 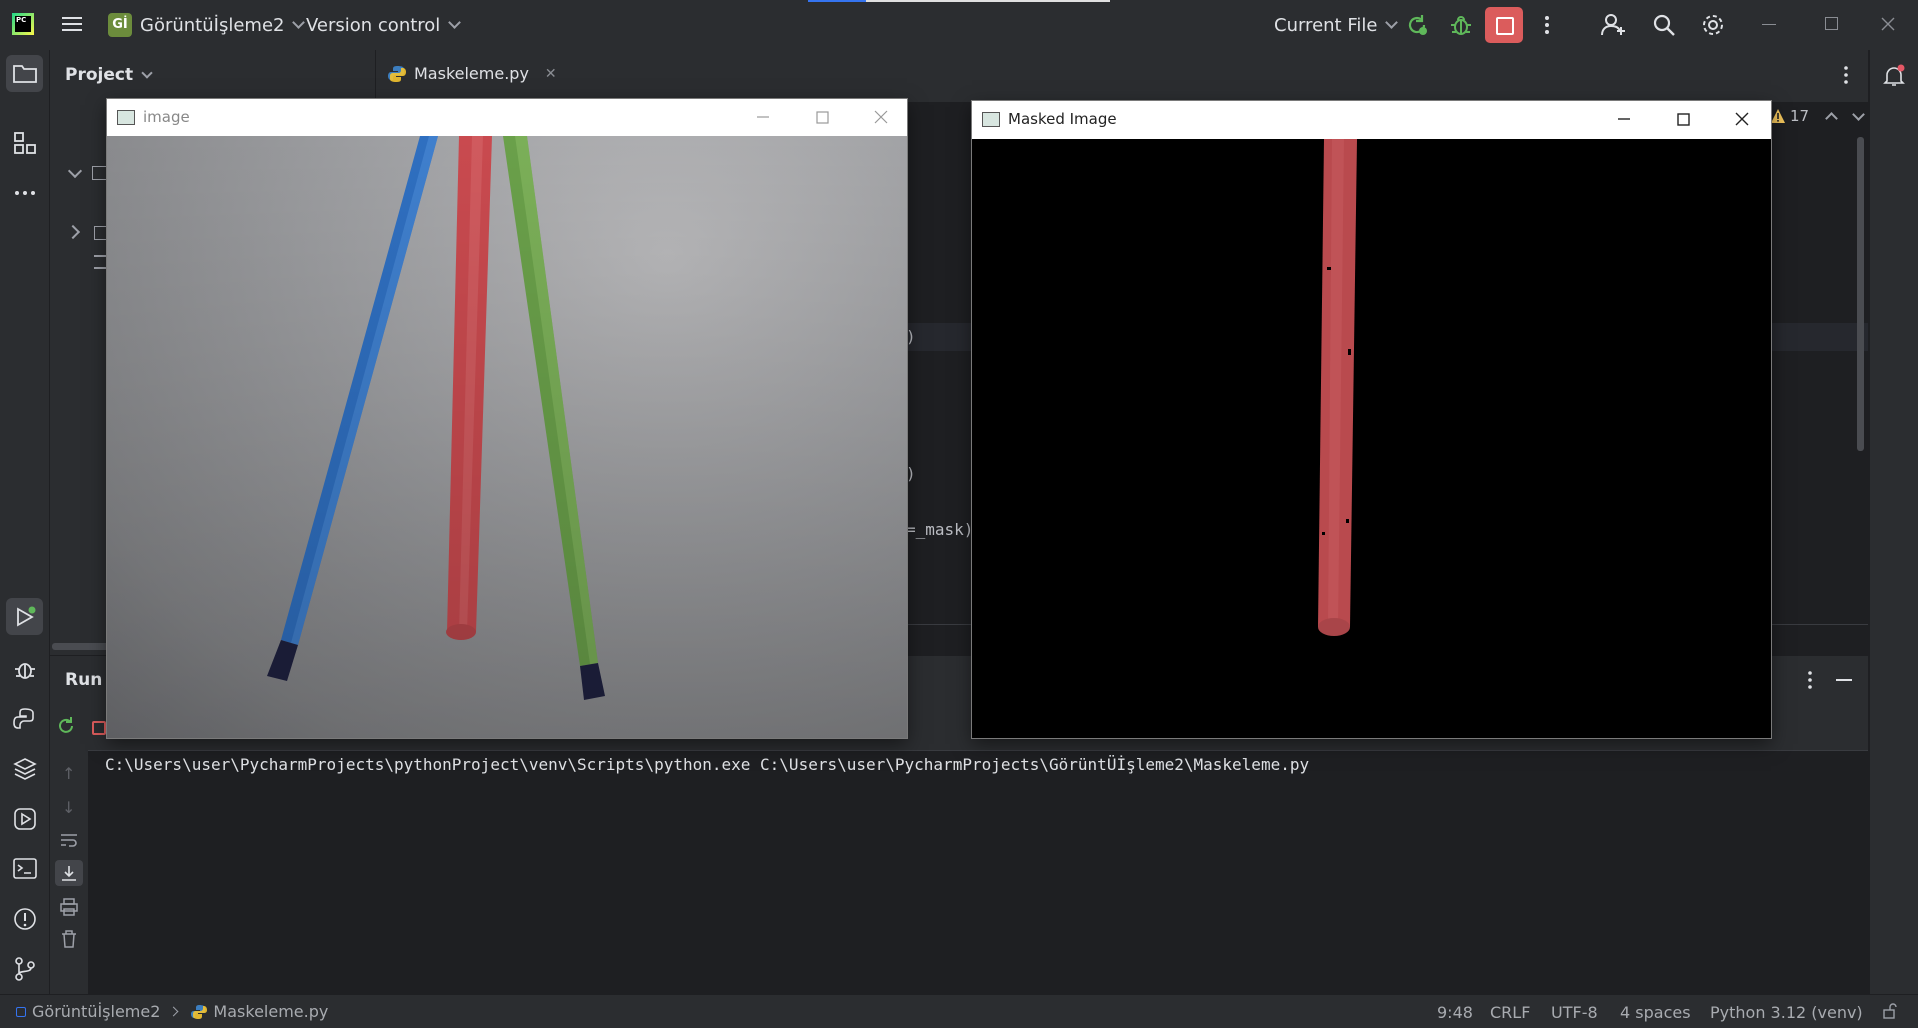 I want to click on close-tab-icon: ✕, so click(x=551, y=74).